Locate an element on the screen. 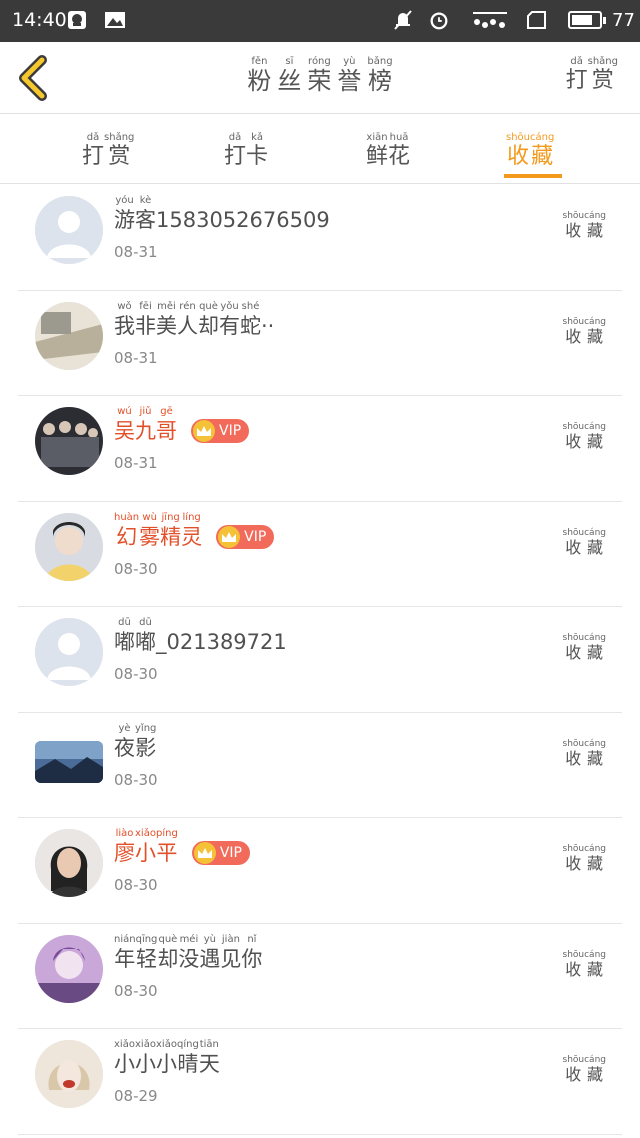 The height and width of the screenshot is (1138, 640). list-item: wú 吴 jiǔ 九 gē 哥 VIP 08-31 shōu 收 cáng 藏 is located at coordinates (320, 449).